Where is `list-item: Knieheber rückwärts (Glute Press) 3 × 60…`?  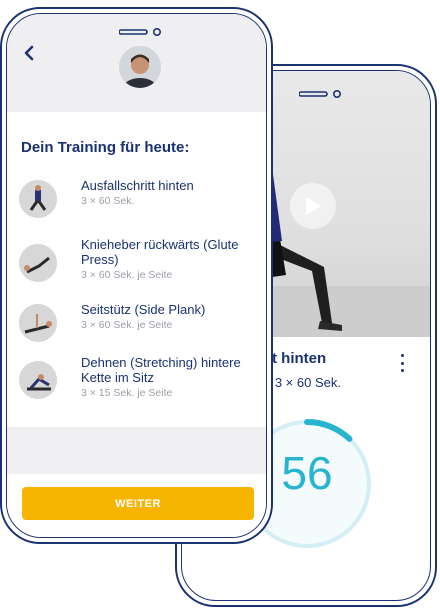
list-item: Knieheber rückwärts (Glute Press) 3 × 60… is located at coordinates (136, 263).